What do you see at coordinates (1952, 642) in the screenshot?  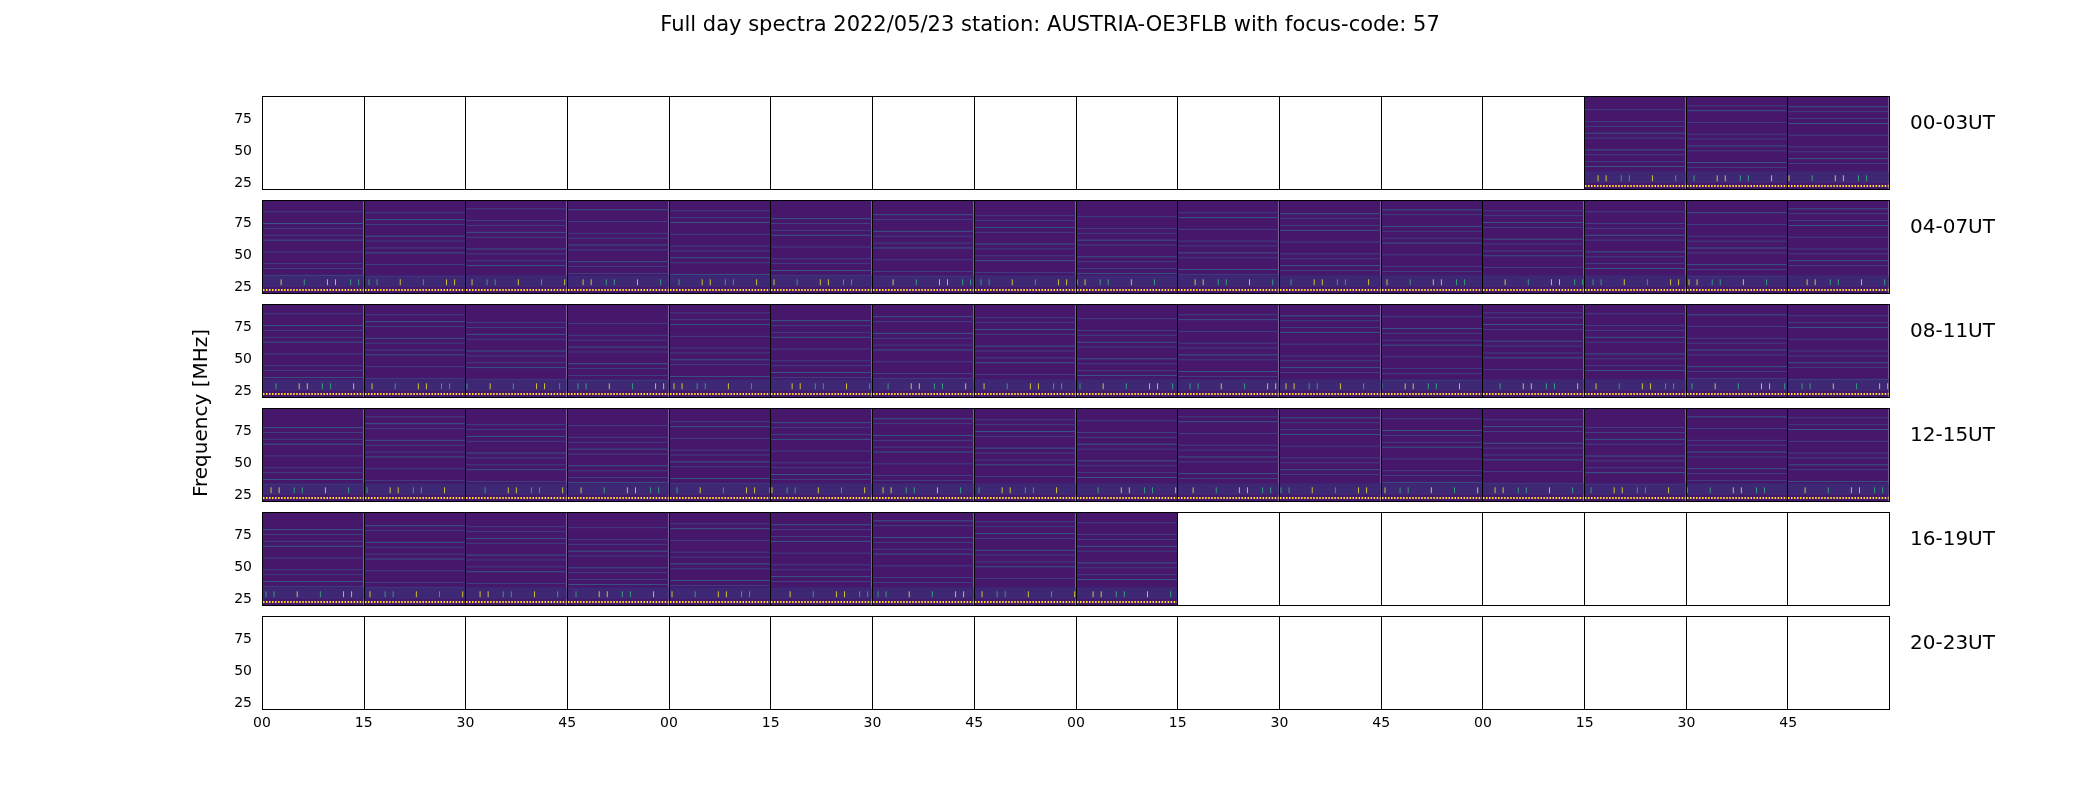 I see `row-time-label: 20-23UT` at bounding box center [1952, 642].